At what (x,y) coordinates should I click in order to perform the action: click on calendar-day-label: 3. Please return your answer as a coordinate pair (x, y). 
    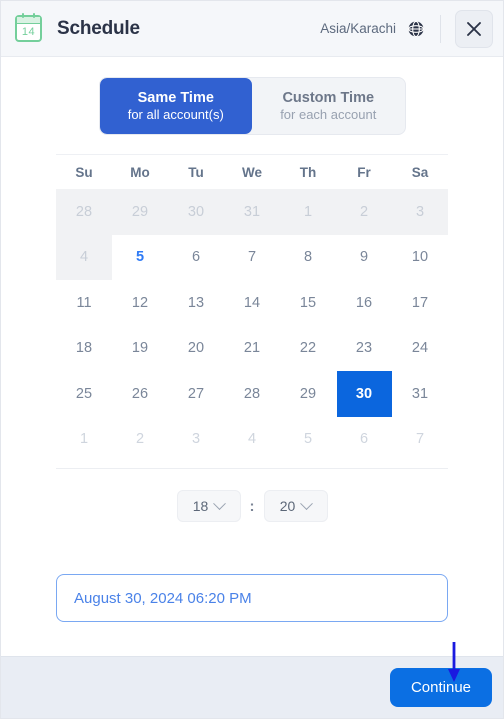
    Looking at the image, I should click on (196, 439).